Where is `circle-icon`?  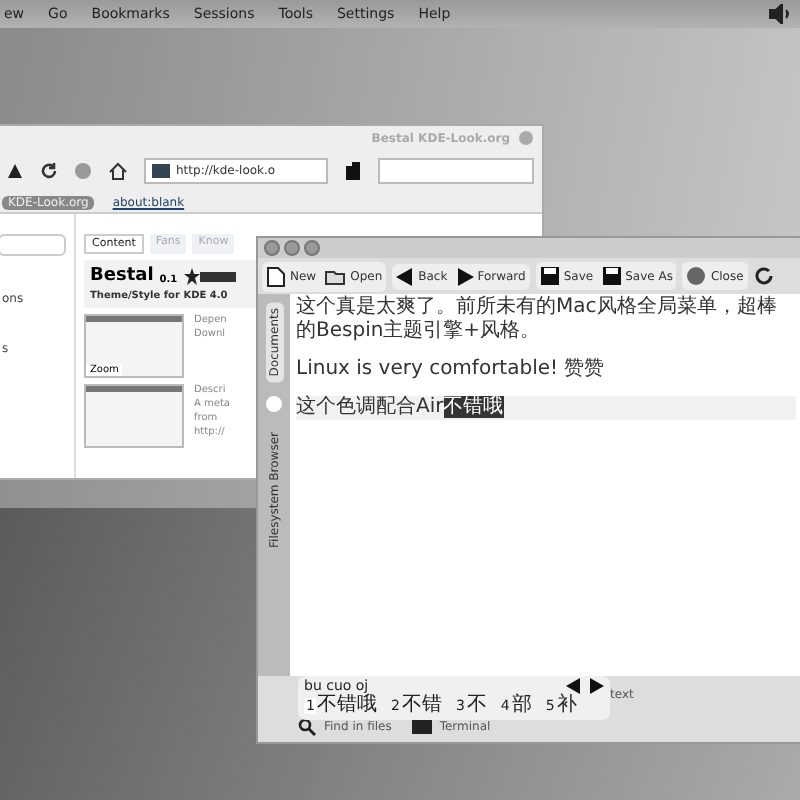 circle-icon is located at coordinates (274, 404).